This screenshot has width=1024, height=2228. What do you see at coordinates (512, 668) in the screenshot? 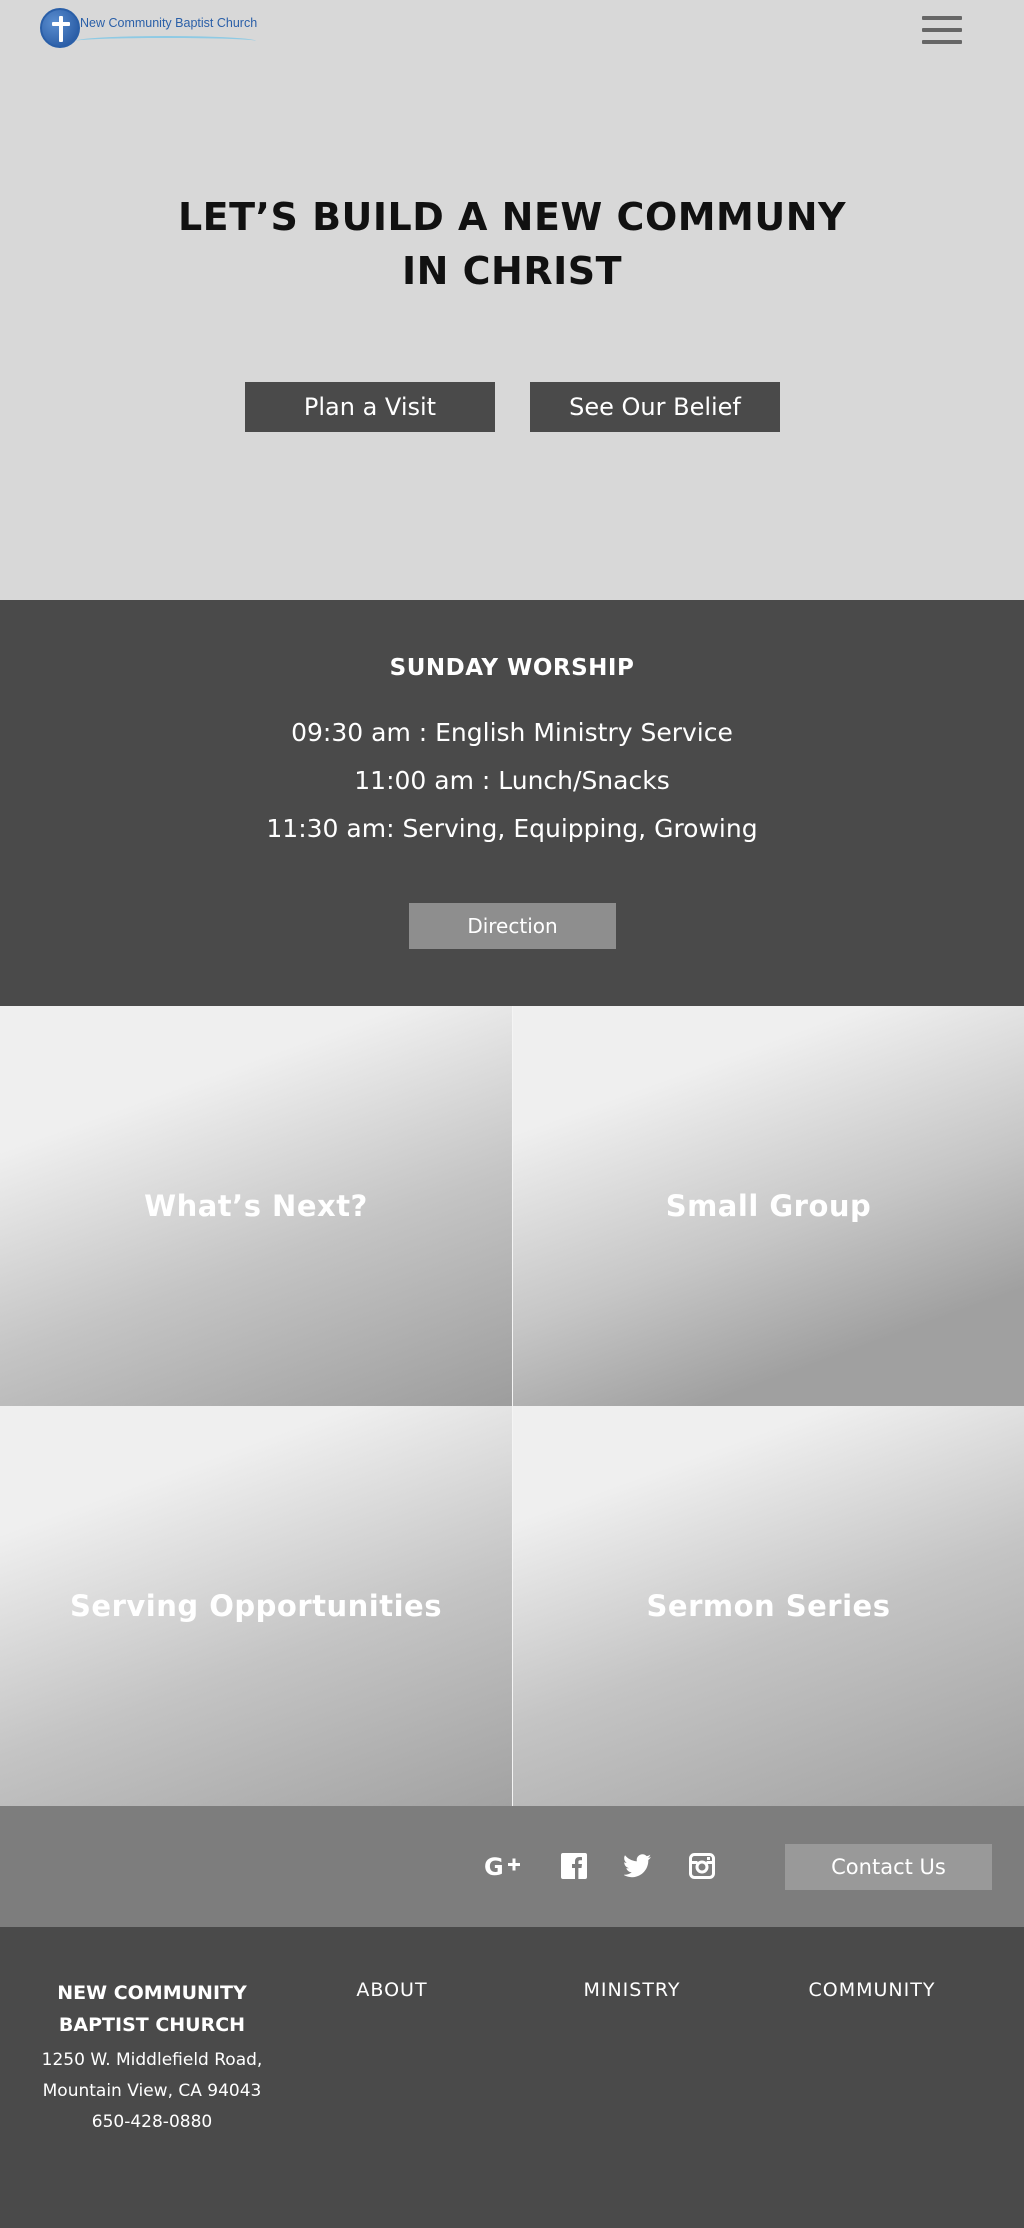
I see `worship-title: SUNDAY WORSHIP` at bounding box center [512, 668].